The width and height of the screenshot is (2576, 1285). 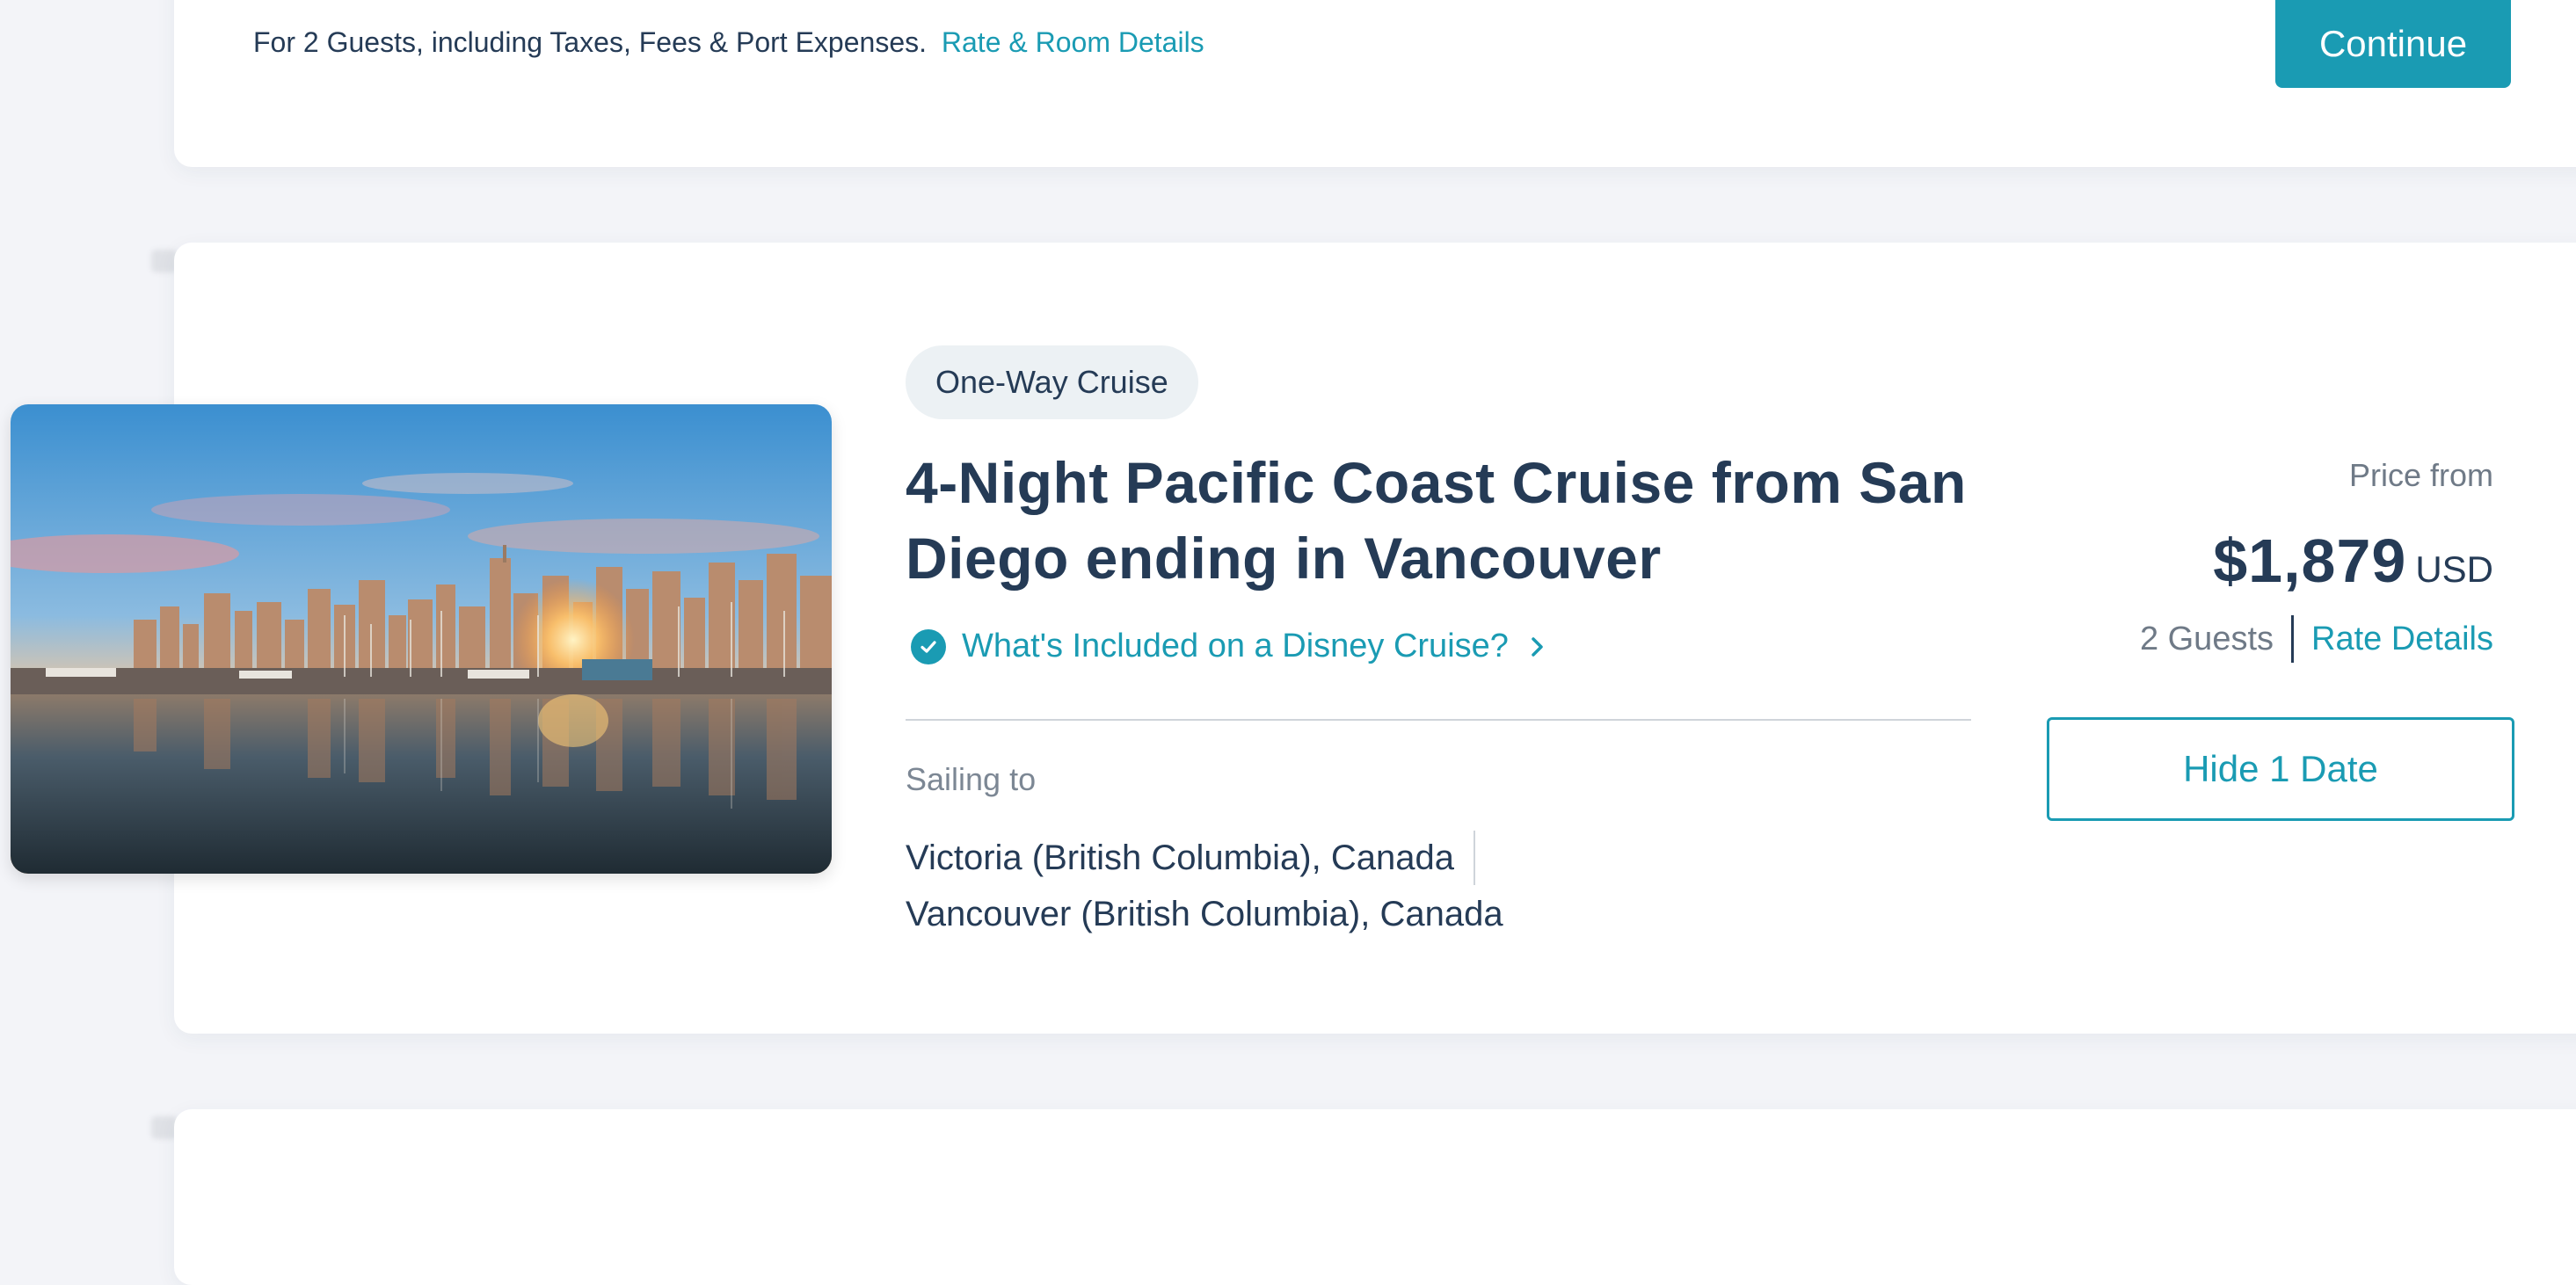 I want to click on cruise-destination-image, so click(x=421, y=639).